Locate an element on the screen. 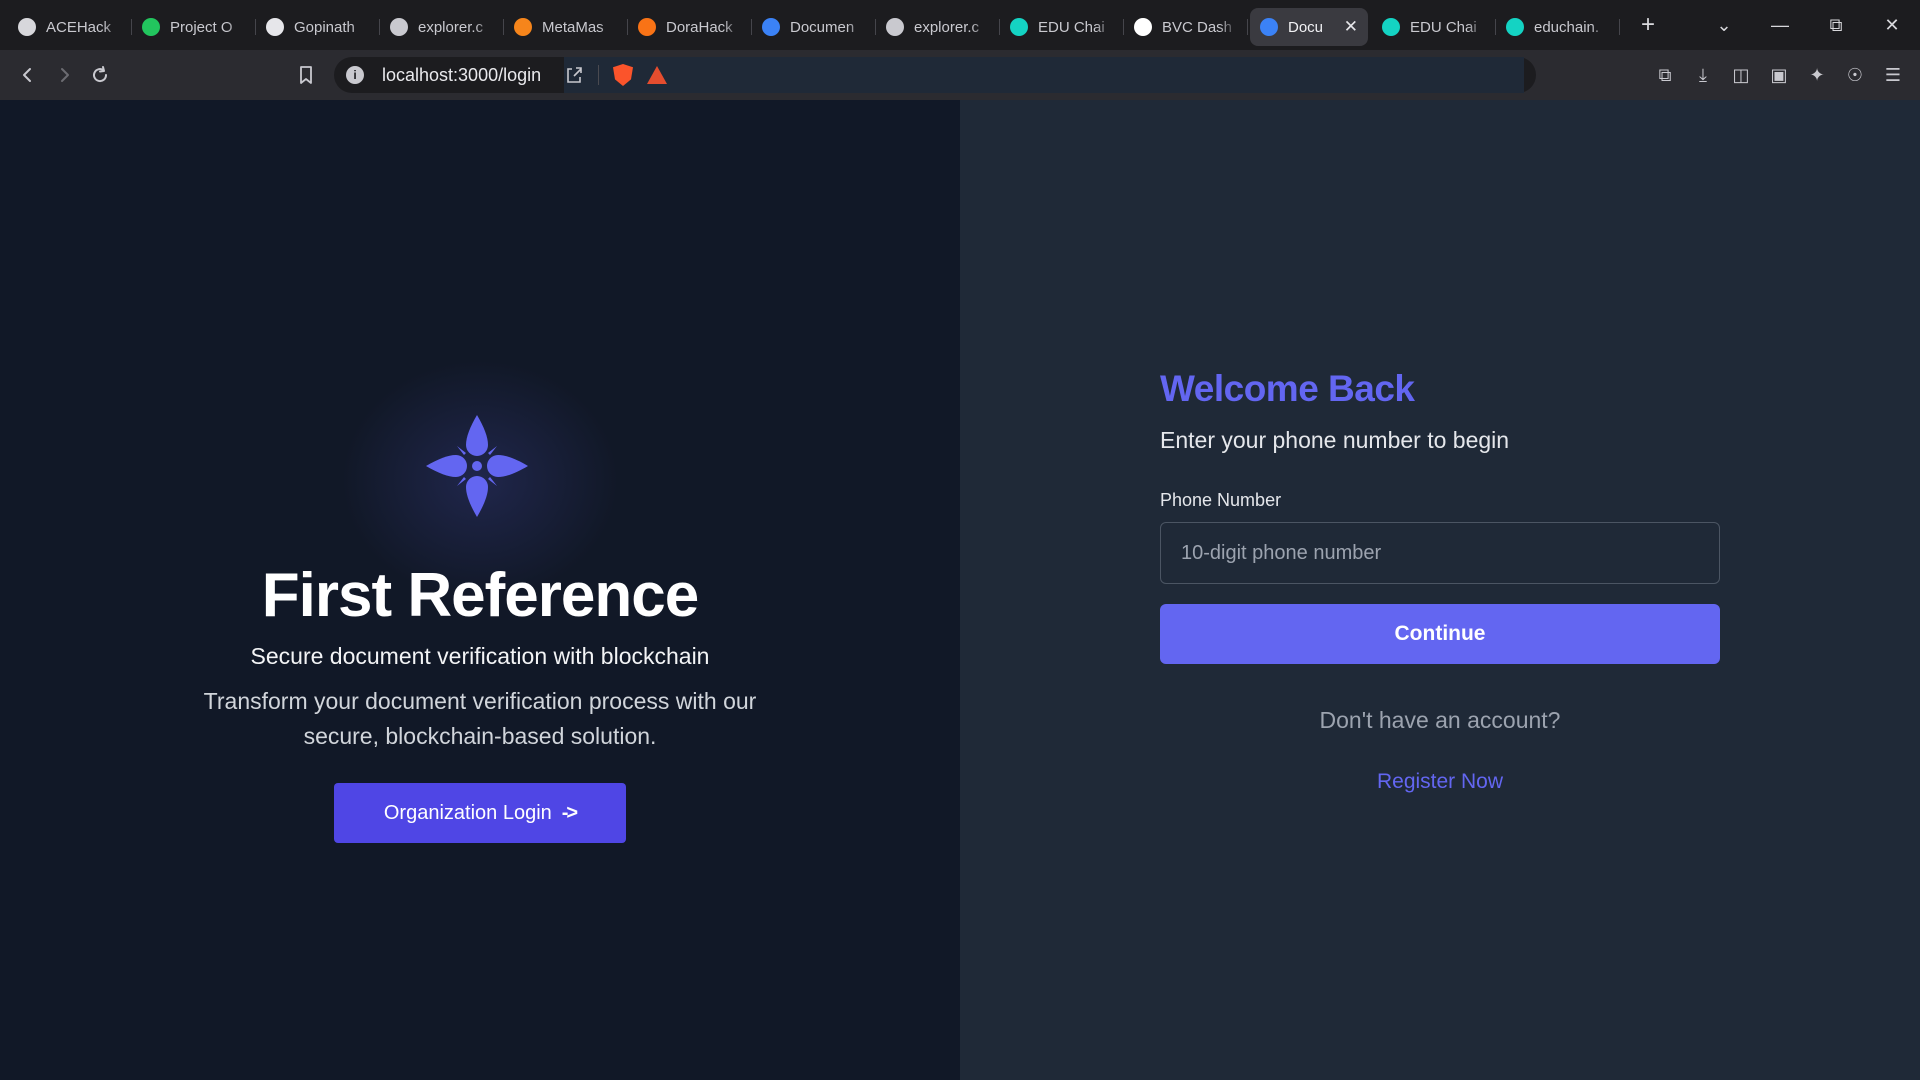  forward-button is located at coordinates (64, 75).